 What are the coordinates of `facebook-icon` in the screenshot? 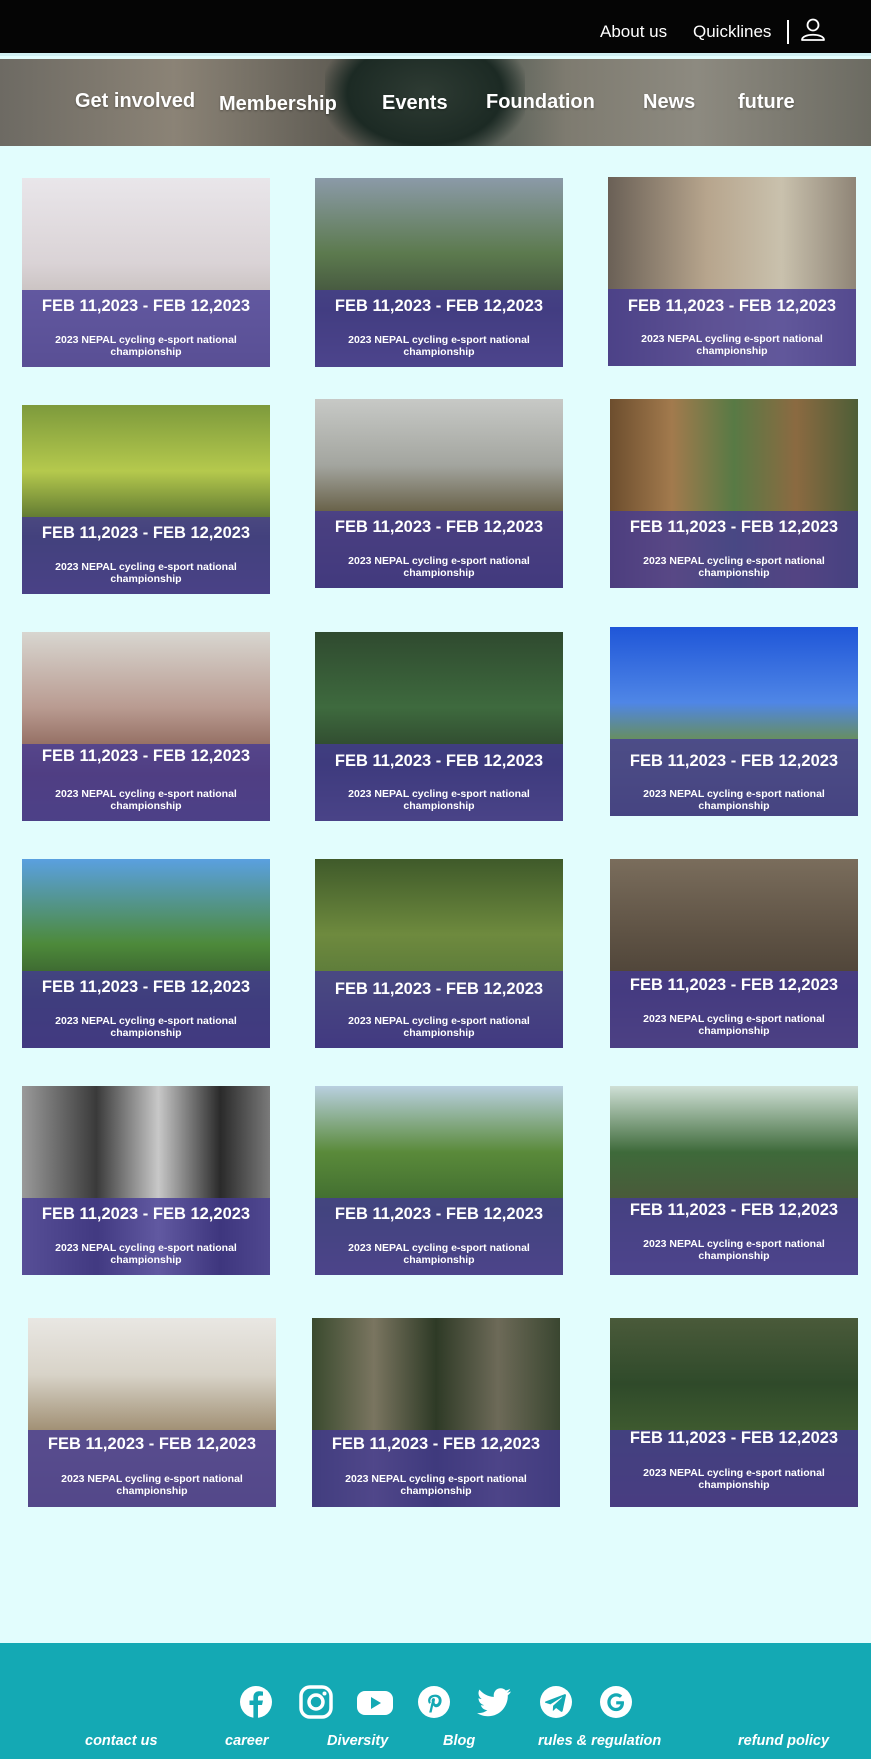 It's located at (256, 1702).